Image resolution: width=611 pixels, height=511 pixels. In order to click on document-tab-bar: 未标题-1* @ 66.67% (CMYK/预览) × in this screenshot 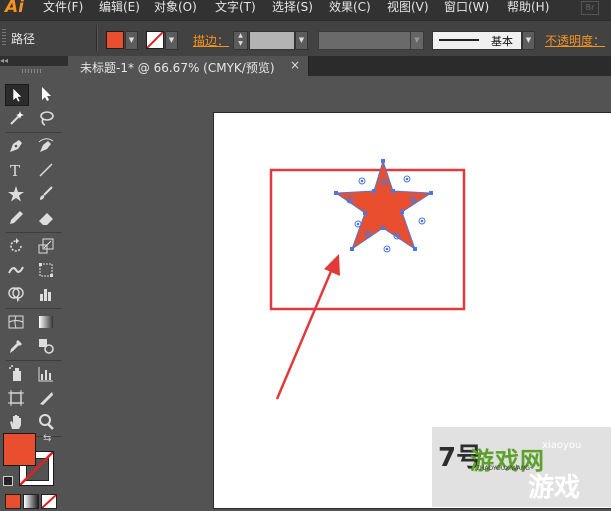, I will do `click(340, 66)`.